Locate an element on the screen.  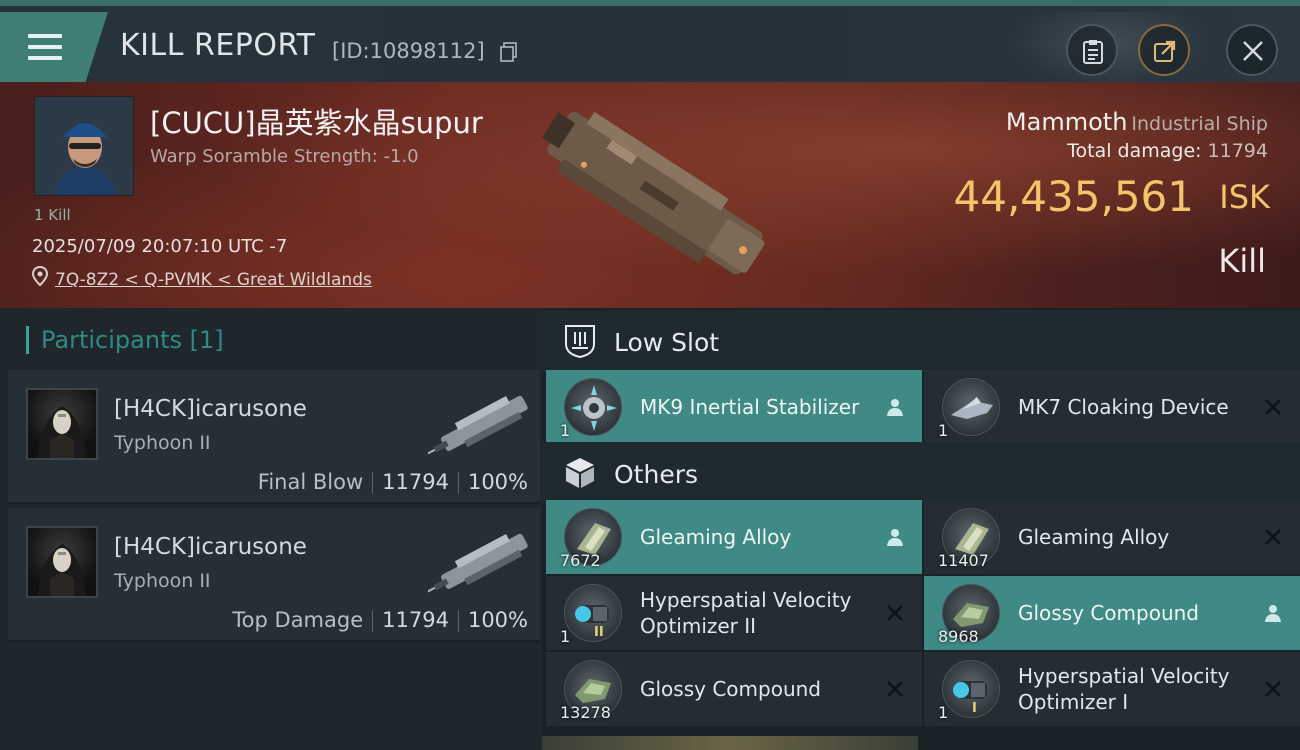
item-card: 1 MK9 Inertial Stabilizer is located at coordinates (734, 407).